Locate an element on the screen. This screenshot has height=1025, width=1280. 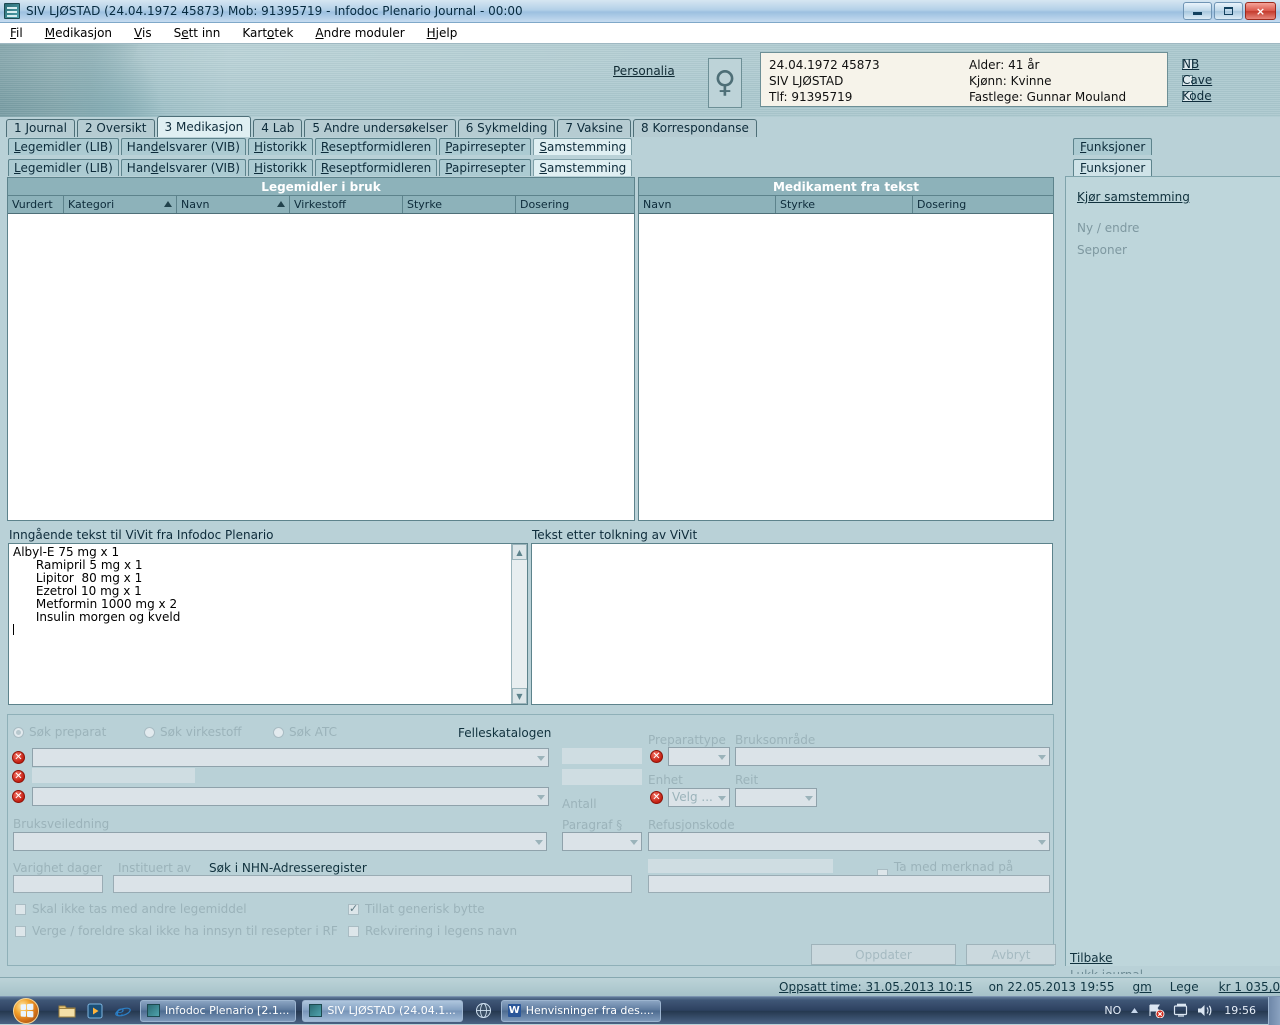
start-button is located at coordinates (26, 1011).